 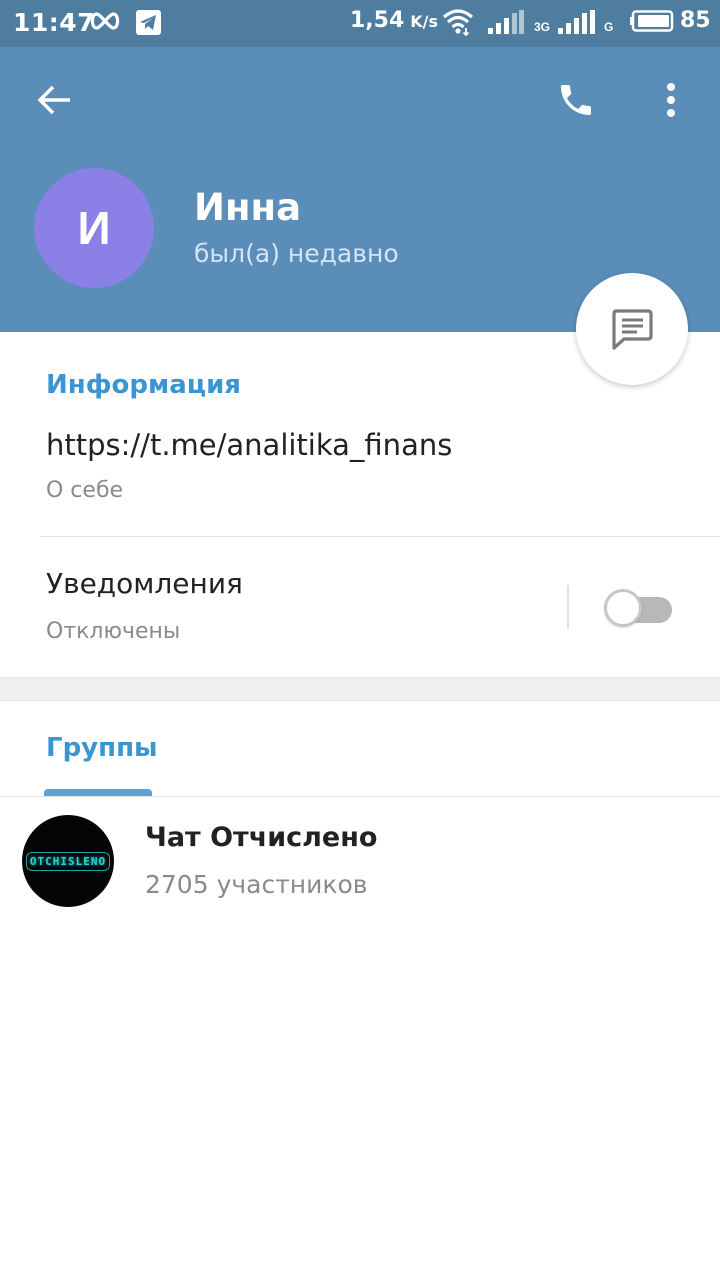 I want to click on back-button, so click(x=55, y=100).